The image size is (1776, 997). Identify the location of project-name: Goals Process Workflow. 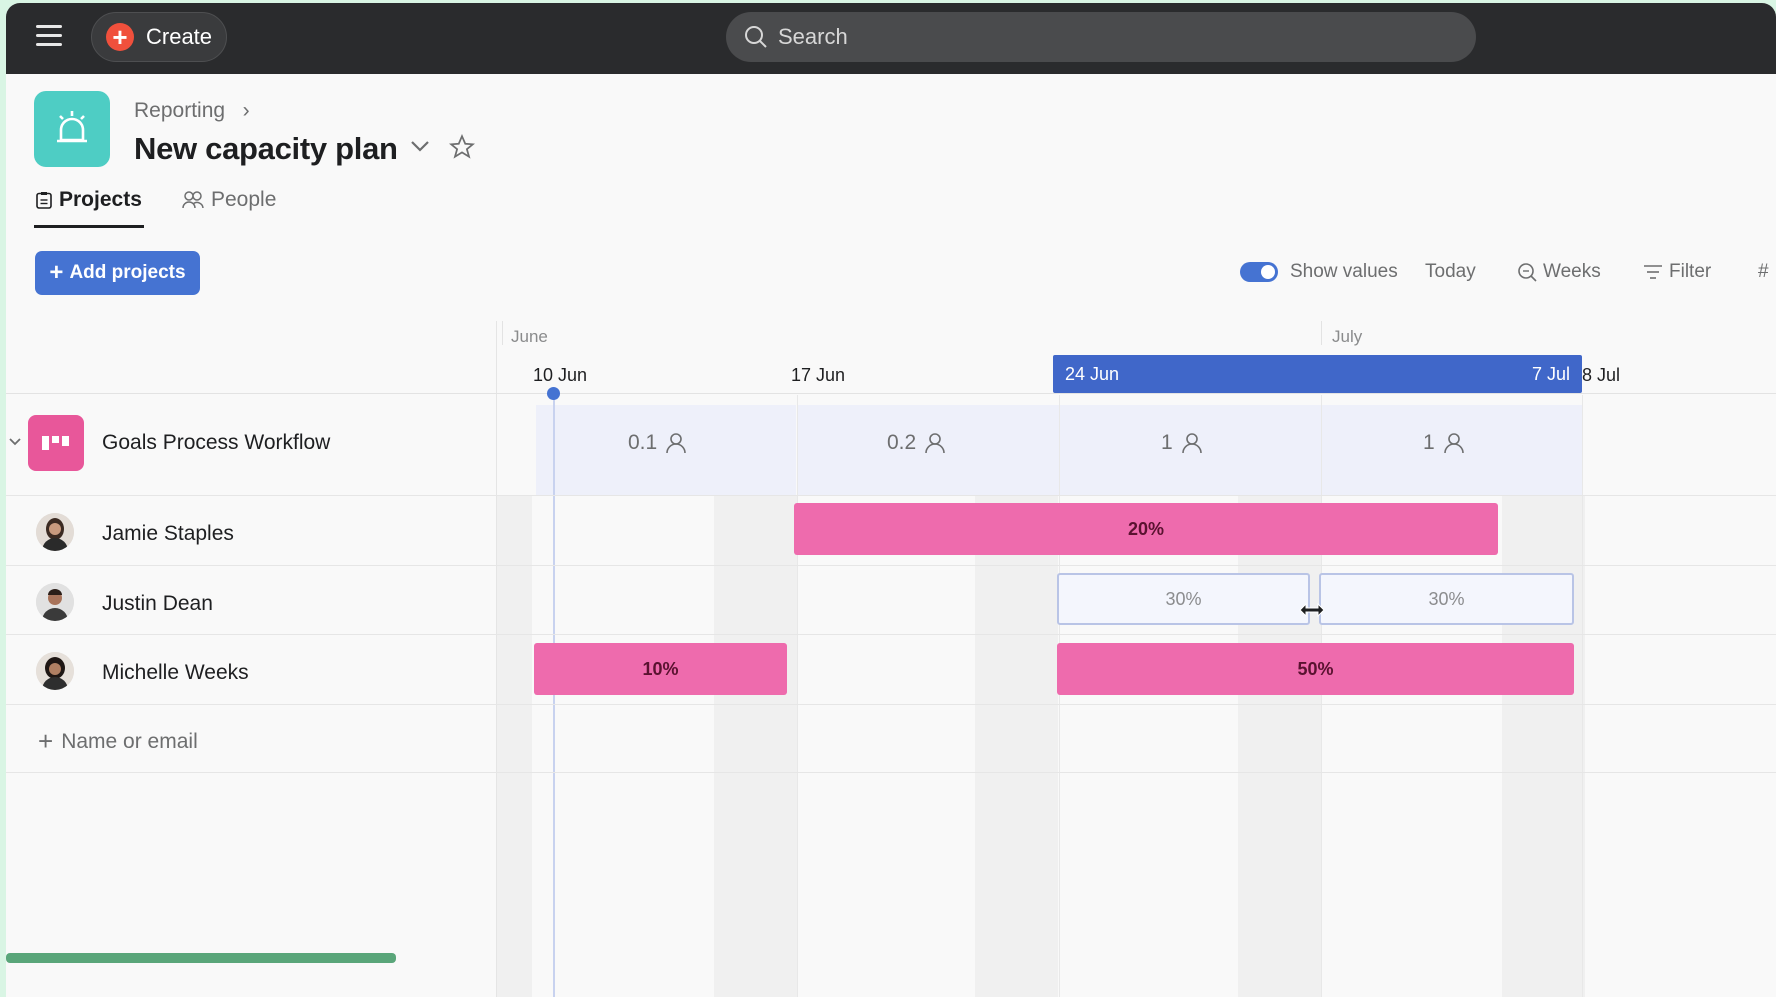
(216, 443).